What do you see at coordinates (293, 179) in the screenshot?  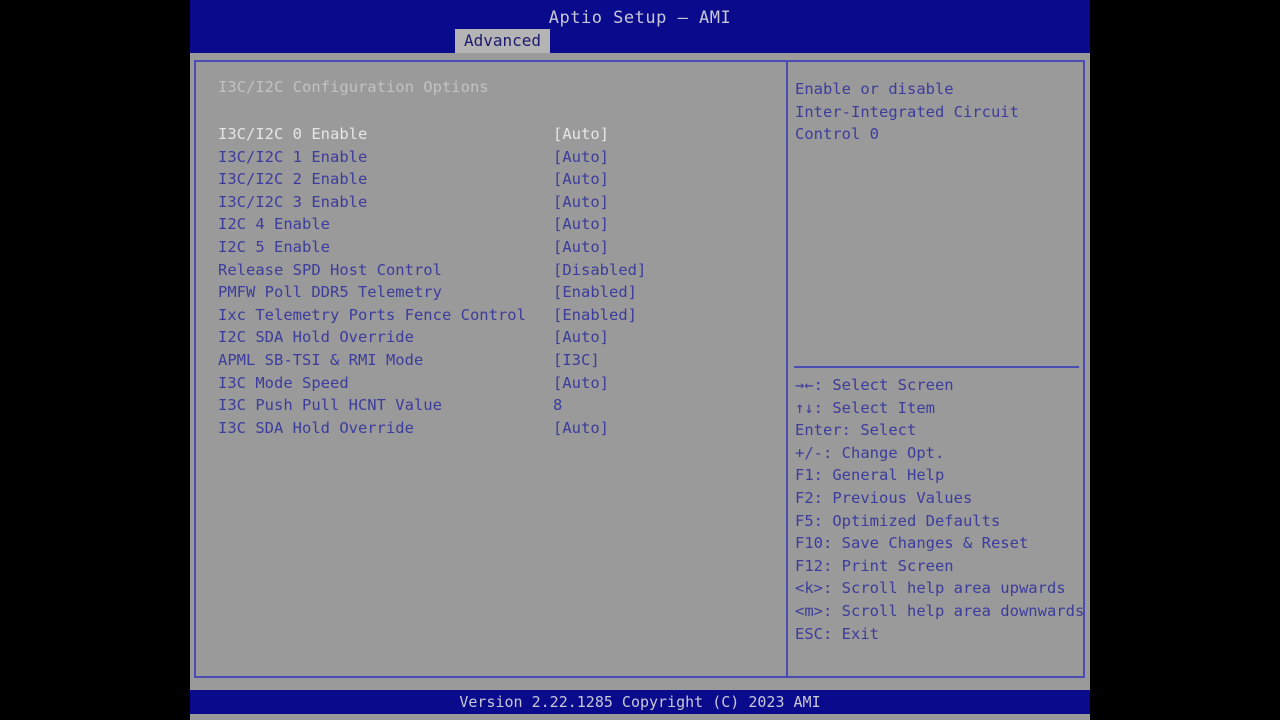 I see `setting-label: I3C/I2C 2 Enable` at bounding box center [293, 179].